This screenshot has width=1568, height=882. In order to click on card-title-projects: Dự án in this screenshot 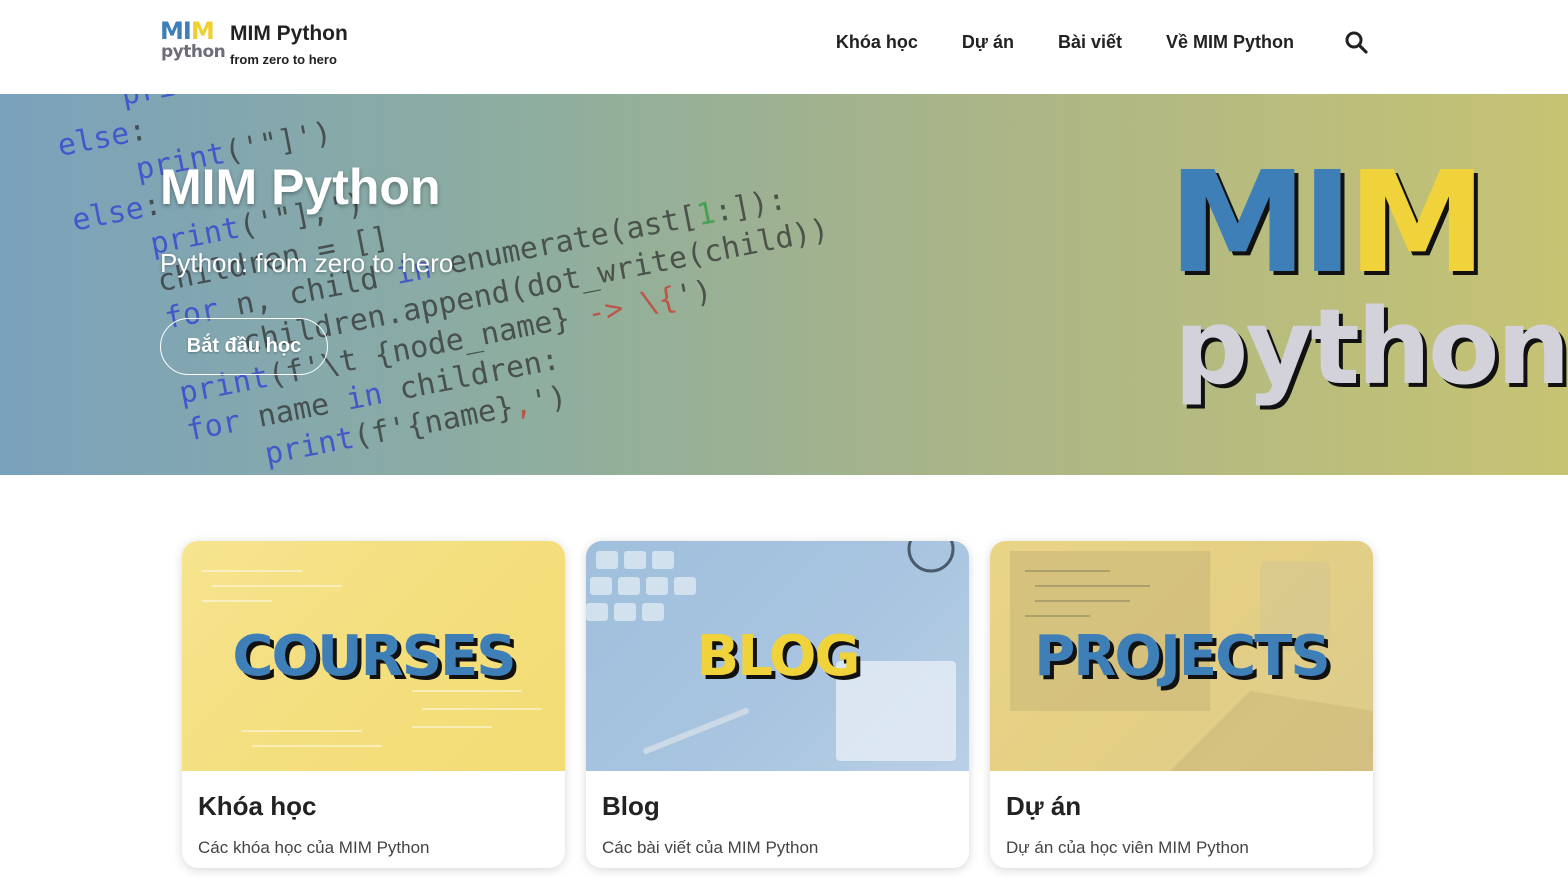, I will do `click(1189, 806)`.